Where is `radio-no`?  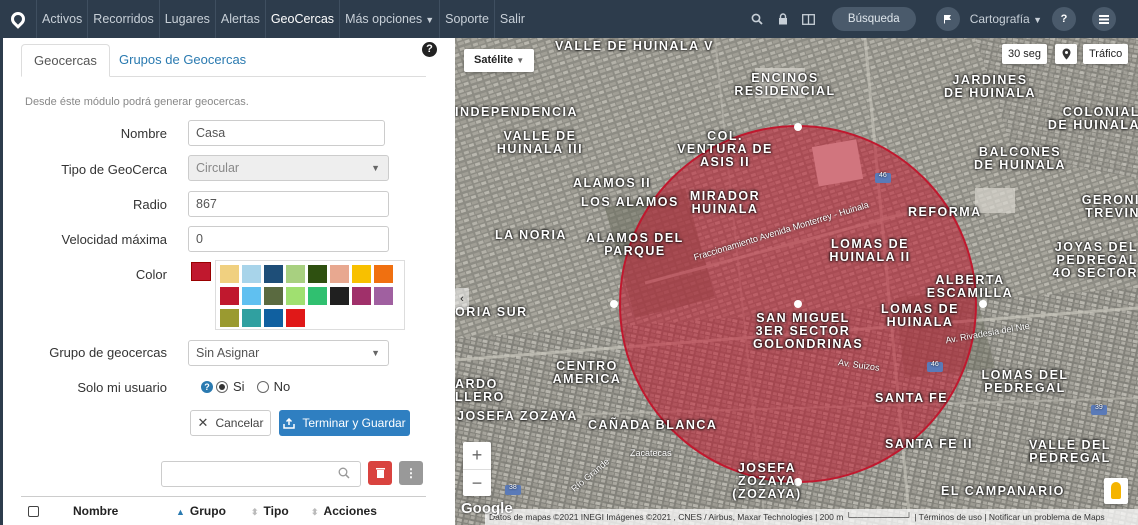 radio-no is located at coordinates (262, 386).